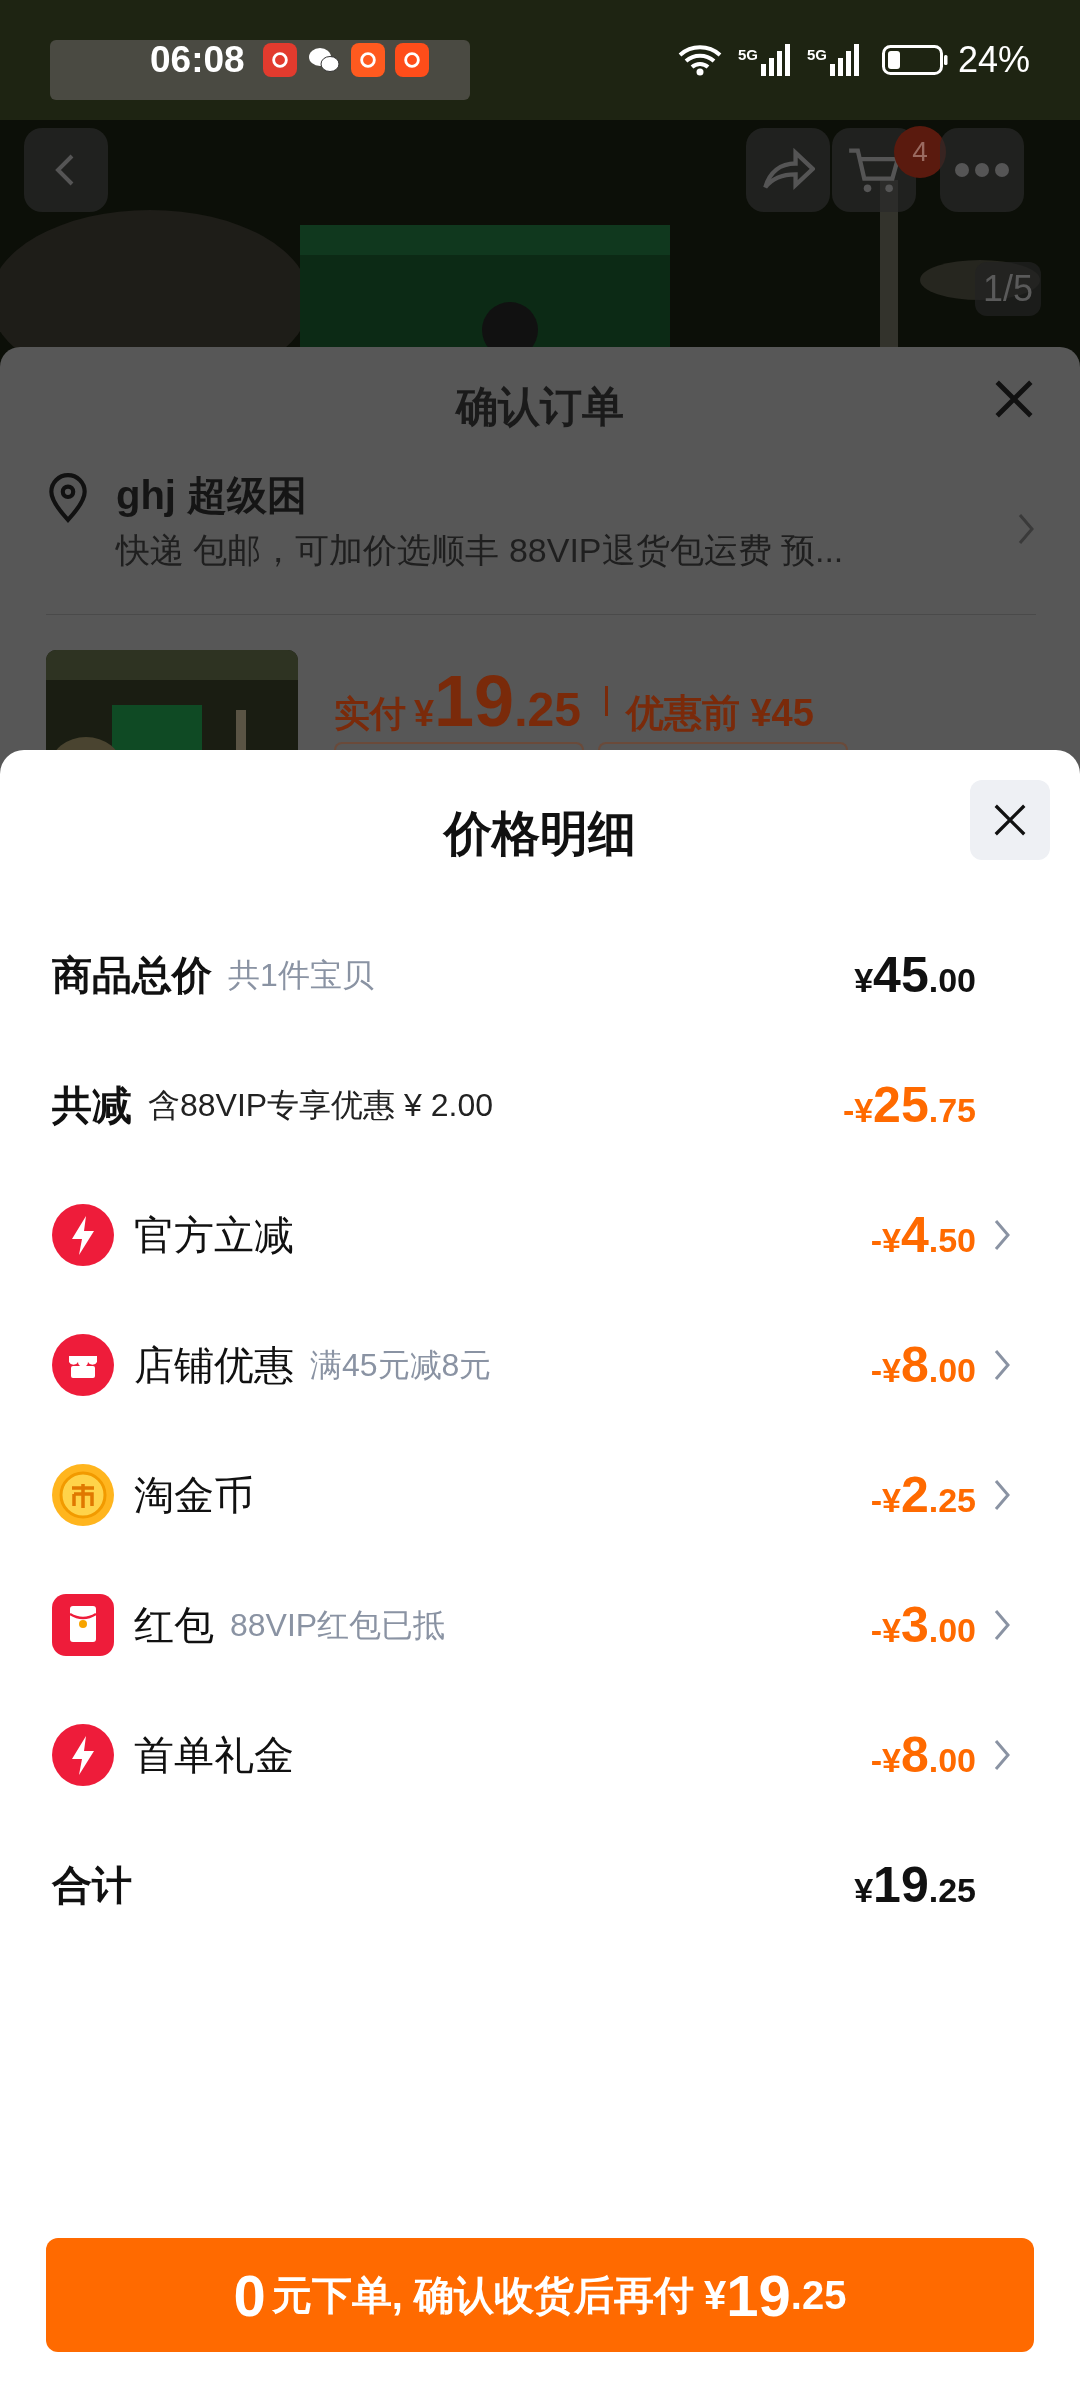  I want to click on location-pin-icon, so click(68, 498).